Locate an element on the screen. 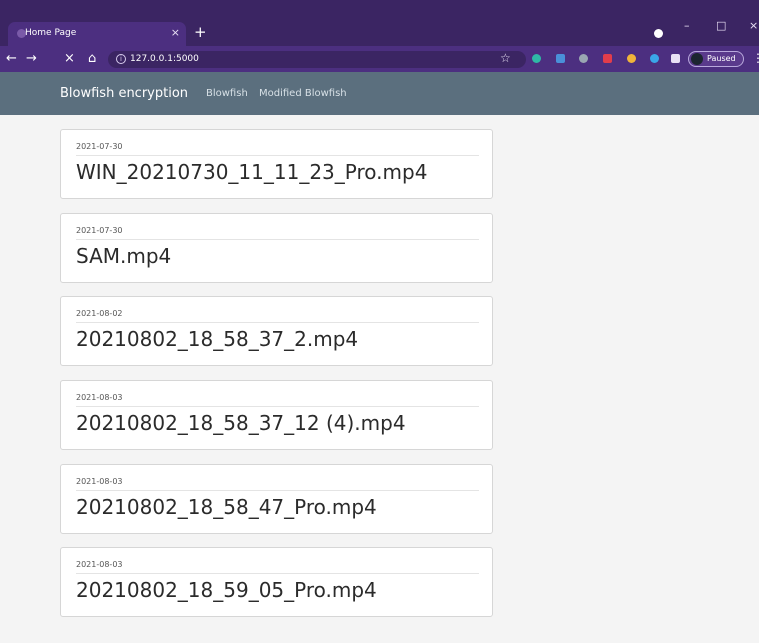 The width and height of the screenshot is (759, 643). extension-lightblue-icon is located at coordinates (654, 58).